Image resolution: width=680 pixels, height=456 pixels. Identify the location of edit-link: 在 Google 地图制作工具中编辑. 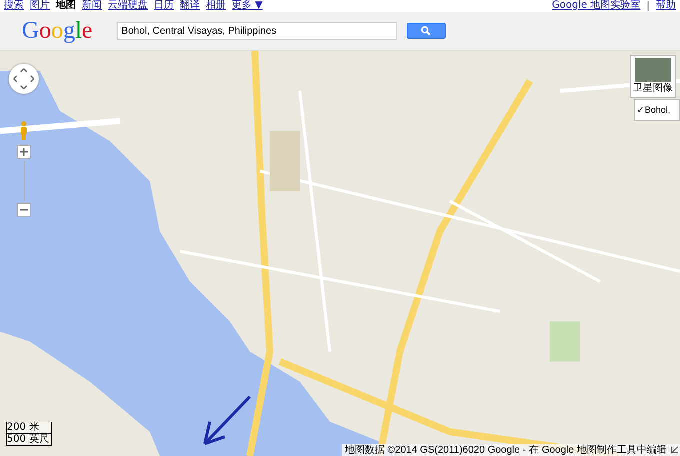
(598, 449).